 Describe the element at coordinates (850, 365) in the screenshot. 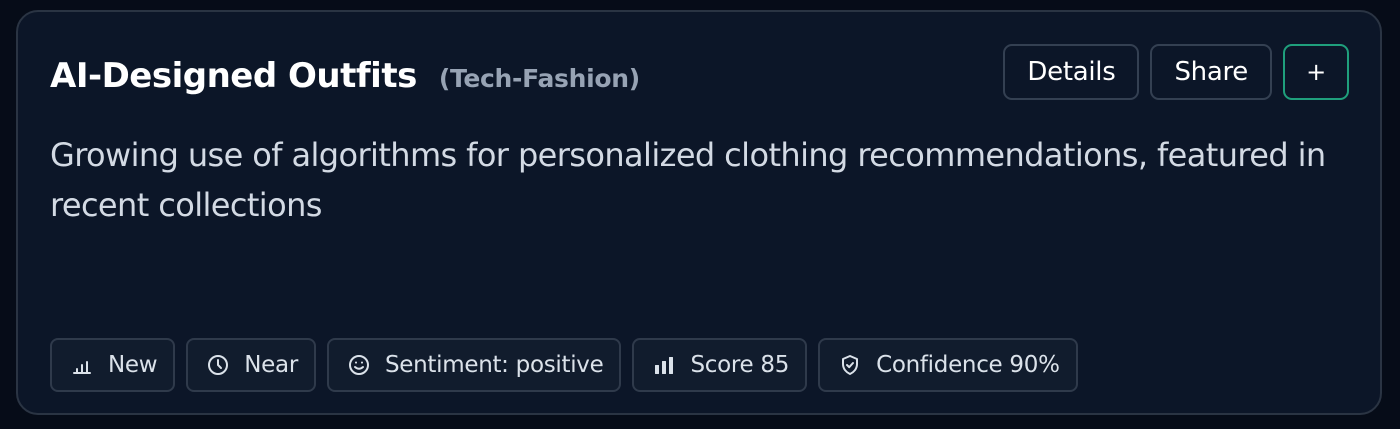

I see `shield-check-icon` at that location.